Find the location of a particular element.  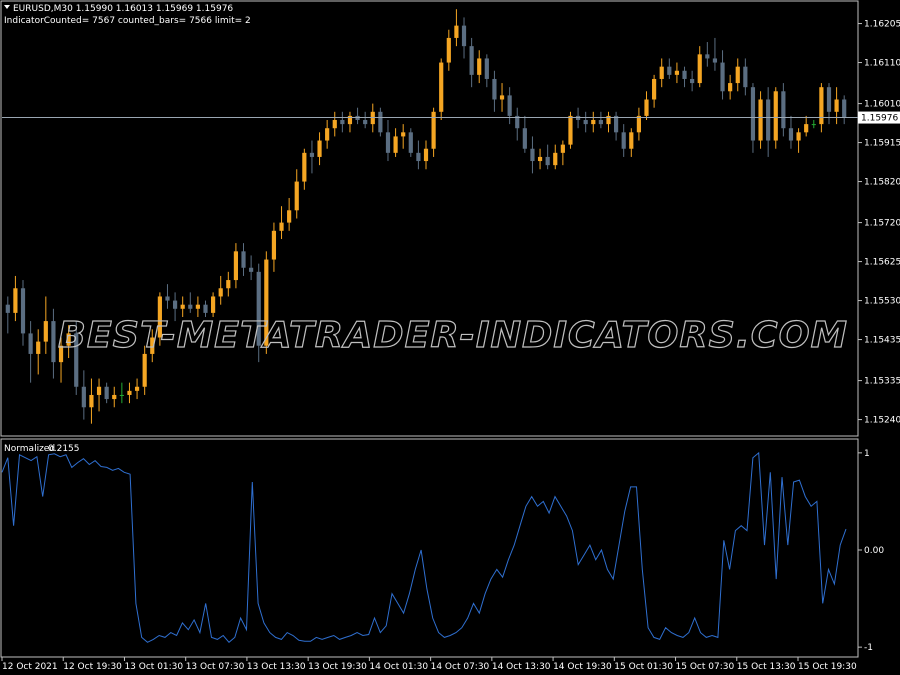

price-tick-label: 1.15625 is located at coordinates (882, 263).